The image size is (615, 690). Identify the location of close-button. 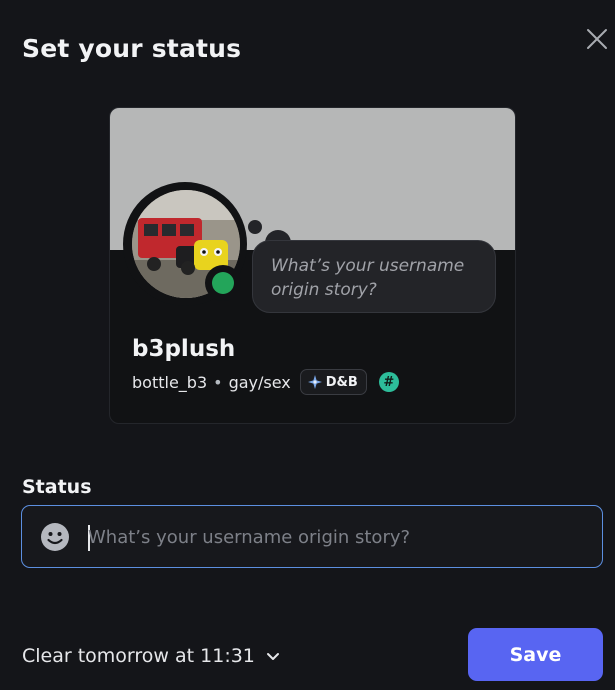
(597, 39).